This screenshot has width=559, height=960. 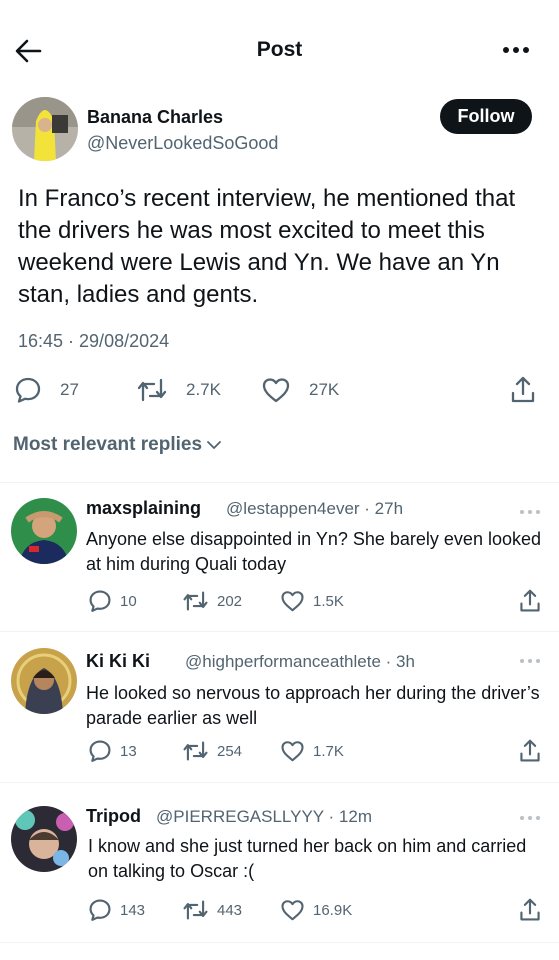 What do you see at coordinates (93, 341) in the screenshot?
I see `post-timestamp: 16:45 · 29/08/2024` at bounding box center [93, 341].